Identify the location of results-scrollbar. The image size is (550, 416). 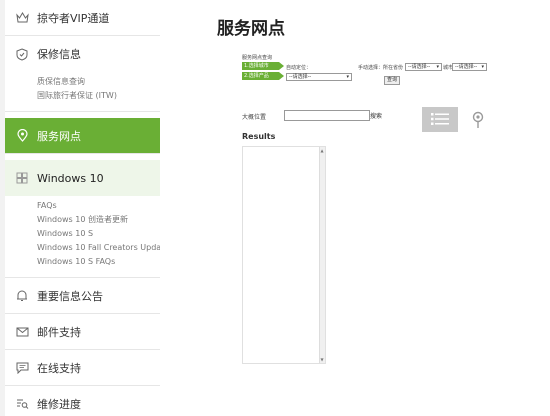
(322, 255).